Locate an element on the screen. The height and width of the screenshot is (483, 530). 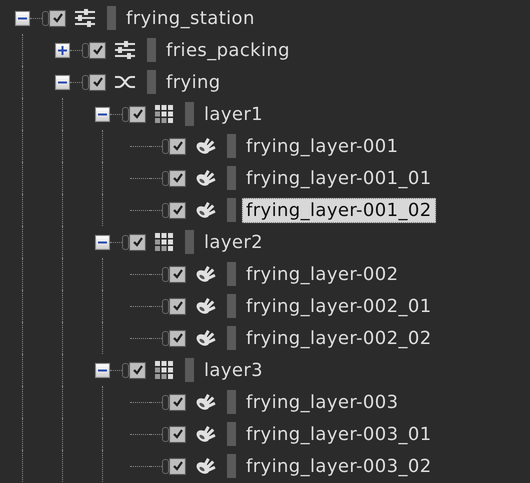
node-label: frying_layer-001_02 is located at coordinates (339, 210).